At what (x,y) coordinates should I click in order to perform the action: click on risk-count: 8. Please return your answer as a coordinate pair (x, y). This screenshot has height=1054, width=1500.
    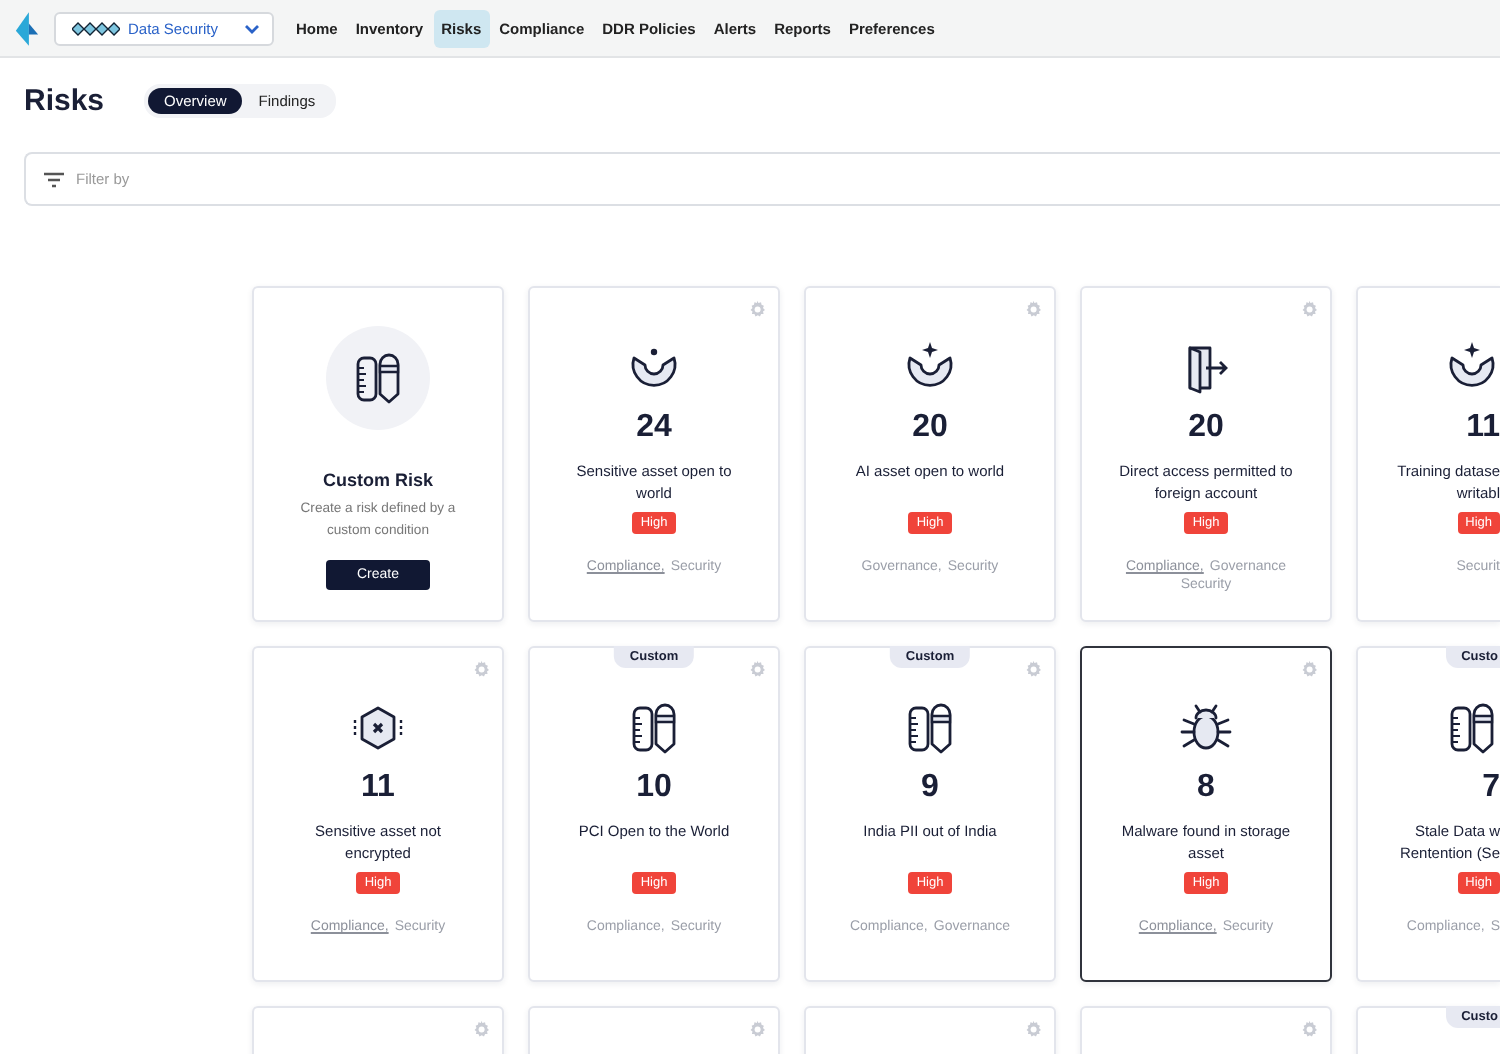
    Looking at the image, I should click on (1206, 788).